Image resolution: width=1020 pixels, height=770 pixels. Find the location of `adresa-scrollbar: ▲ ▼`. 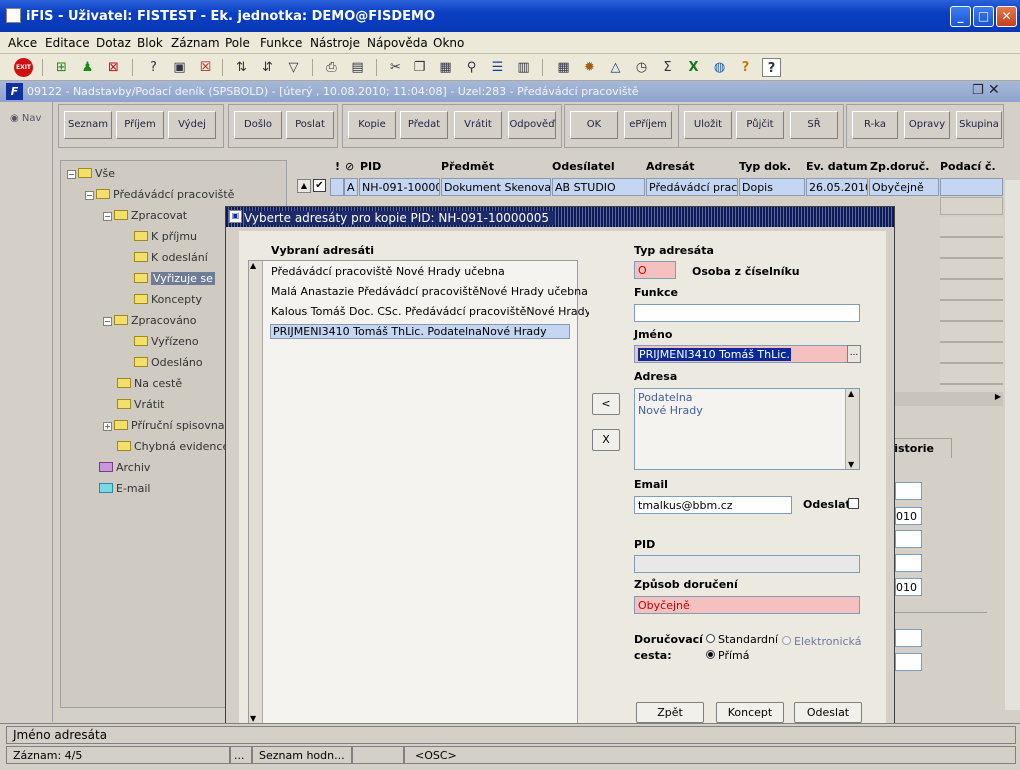

adresa-scrollbar: ▲ ▼ is located at coordinates (852, 429).